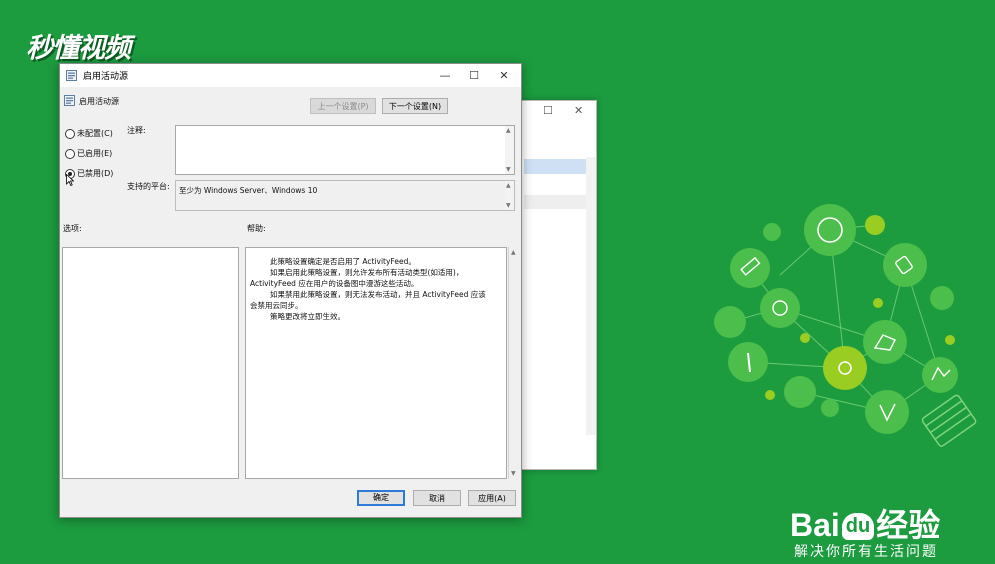  Describe the element at coordinates (445, 75) in the screenshot. I see `minimize-icon: —` at that location.